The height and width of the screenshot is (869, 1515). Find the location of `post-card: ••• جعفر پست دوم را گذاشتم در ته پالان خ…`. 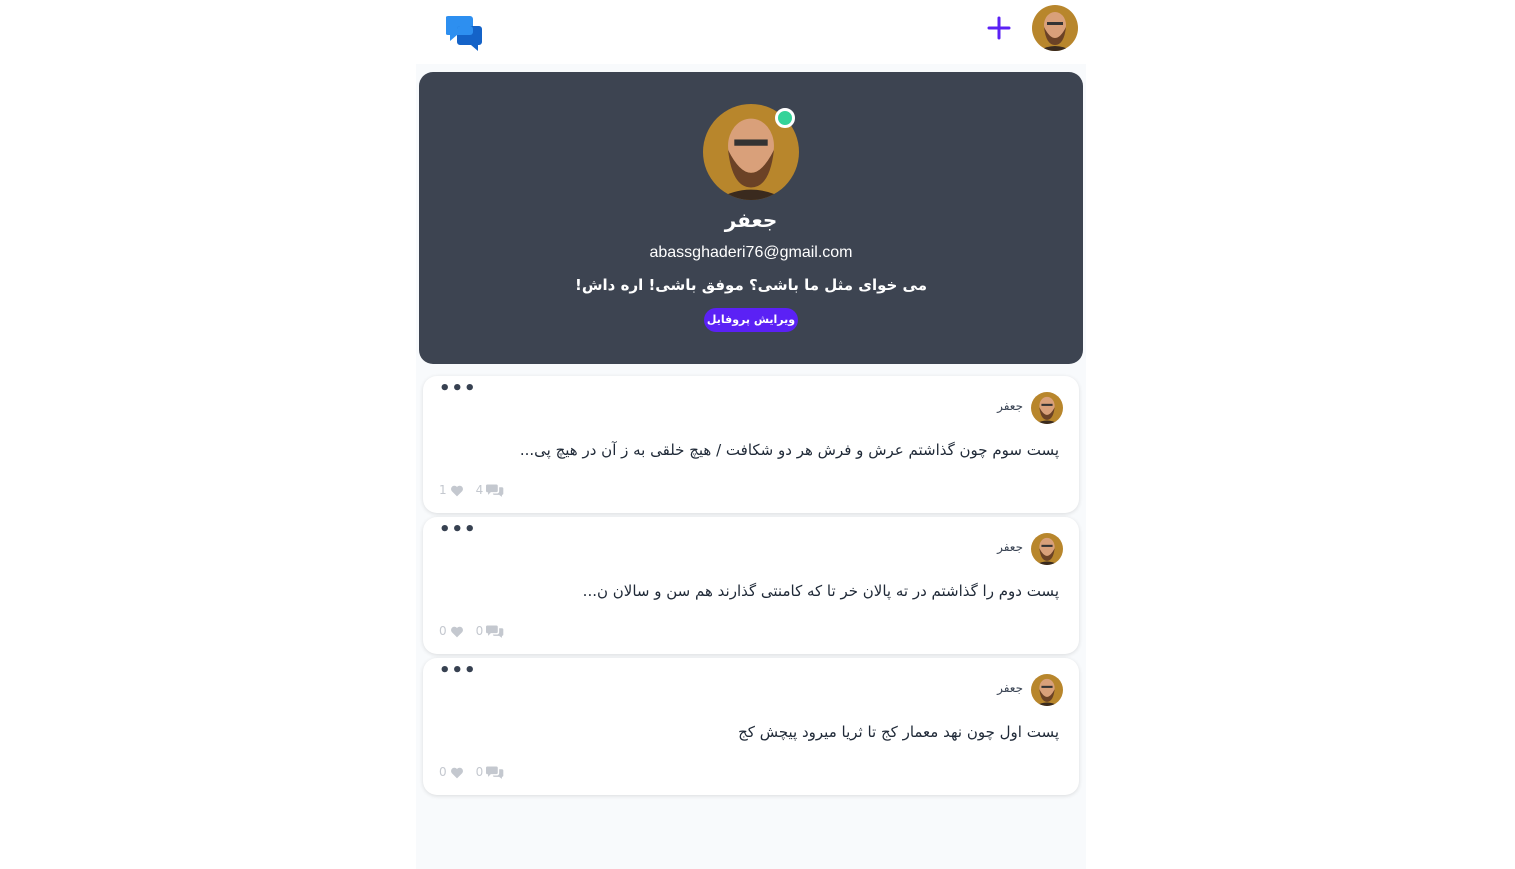

post-card: ••• جعفر پست دوم را گذاشتم در ته پالان خ… is located at coordinates (751, 585).